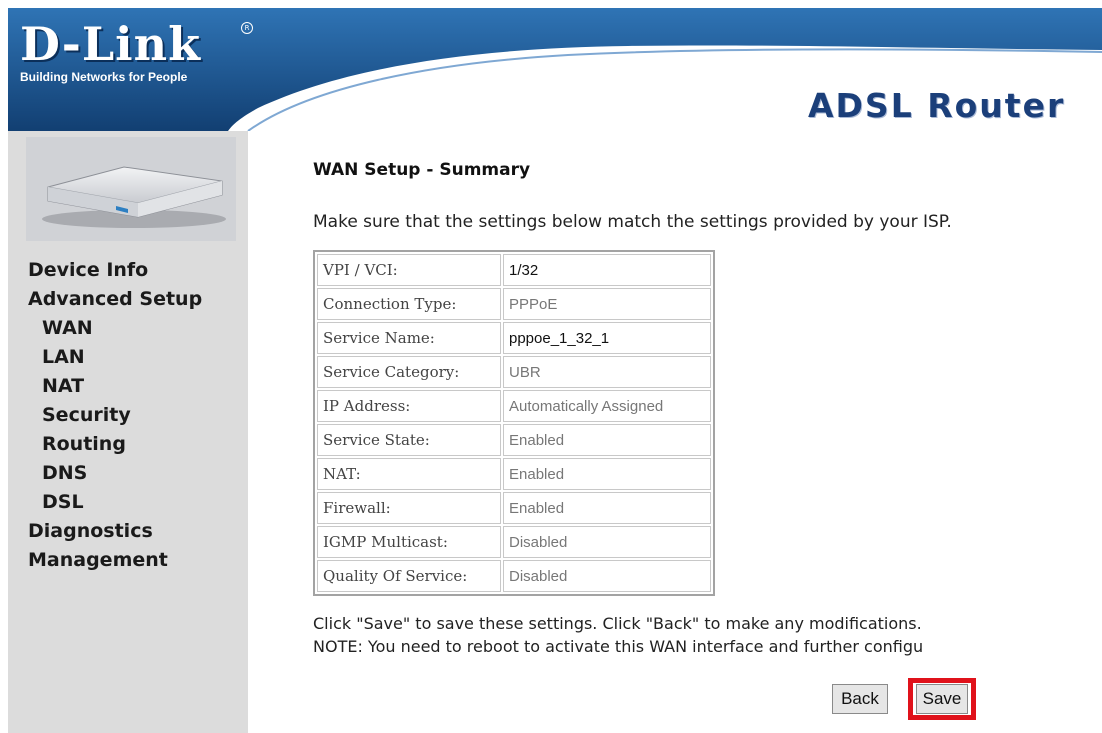 The height and width of the screenshot is (733, 1102). I want to click on row-label: Service Category:, so click(409, 372).